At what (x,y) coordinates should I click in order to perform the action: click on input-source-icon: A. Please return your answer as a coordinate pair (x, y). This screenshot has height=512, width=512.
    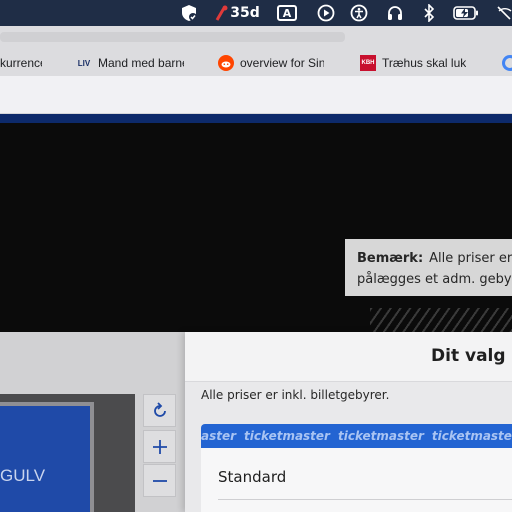
    Looking at the image, I should click on (287, 13).